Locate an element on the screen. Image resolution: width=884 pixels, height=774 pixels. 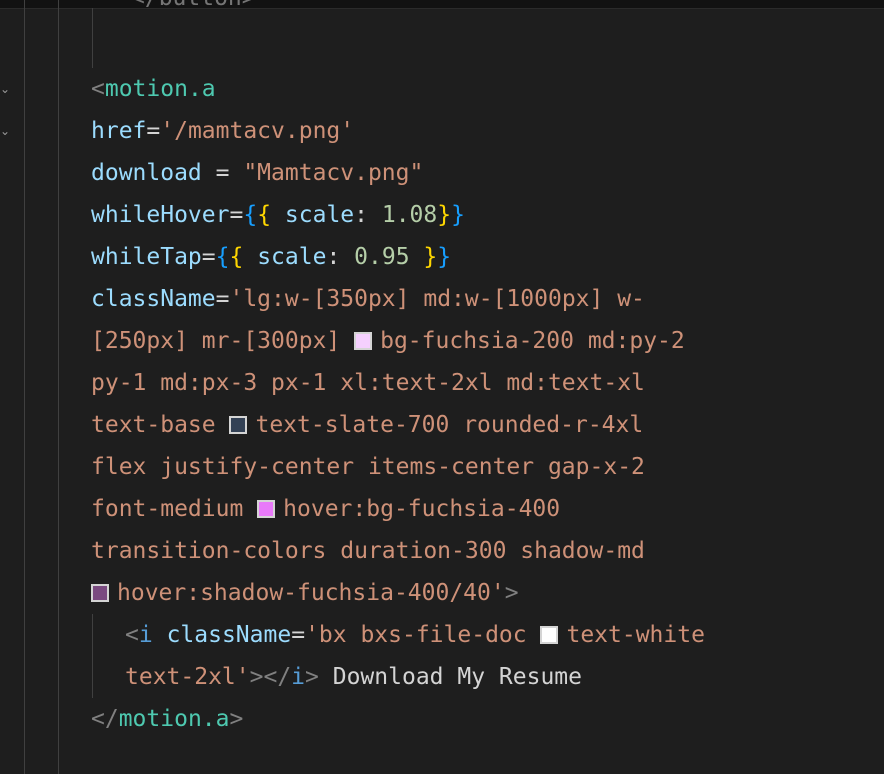
string-value: py-1 md:px-3 px-1 xl:text-2xl md:text-xl is located at coordinates (368, 383).